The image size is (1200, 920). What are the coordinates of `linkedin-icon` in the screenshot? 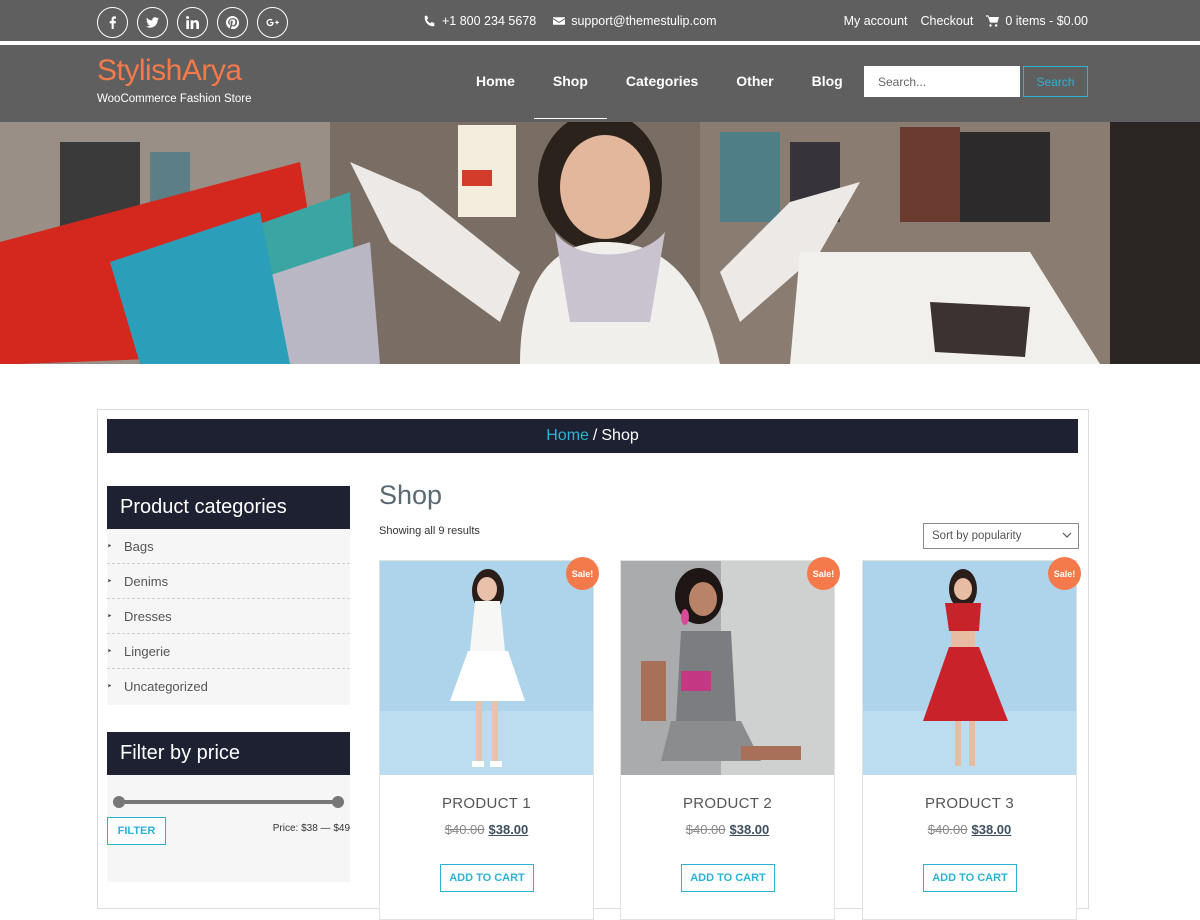 It's located at (192, 22).